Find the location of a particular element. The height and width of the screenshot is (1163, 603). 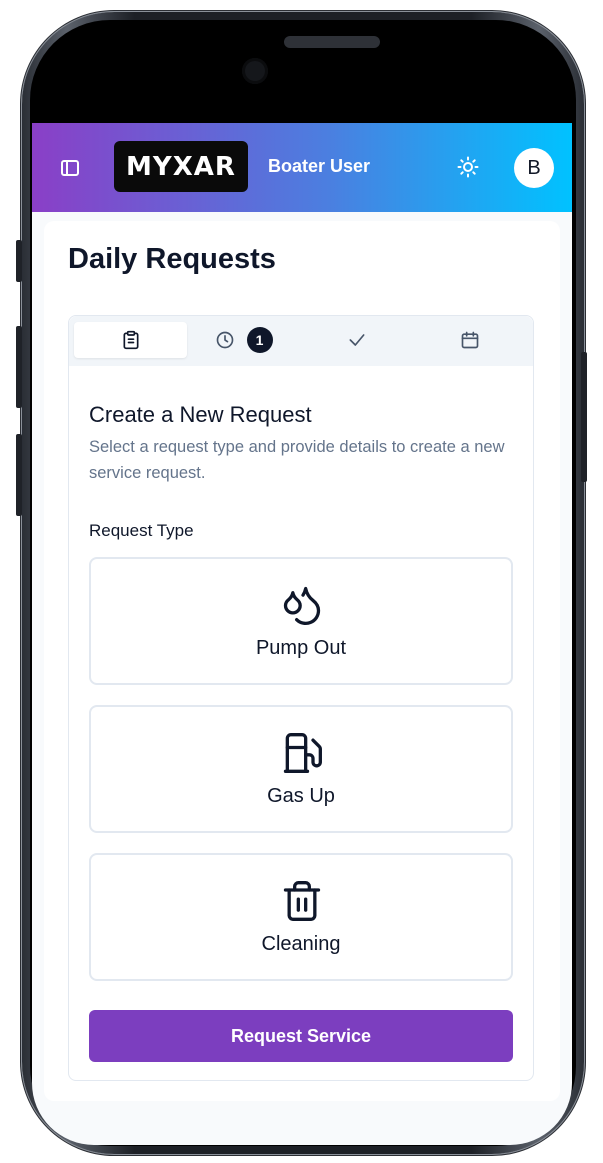

pending-count-badge: 1 is located at coordinates (259, 340).